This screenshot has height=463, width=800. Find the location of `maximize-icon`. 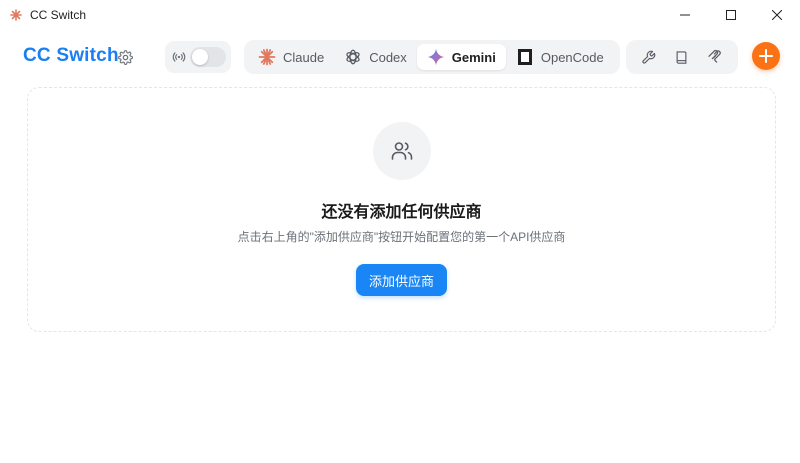

maximize-icon is located at coordinates (731, 15).